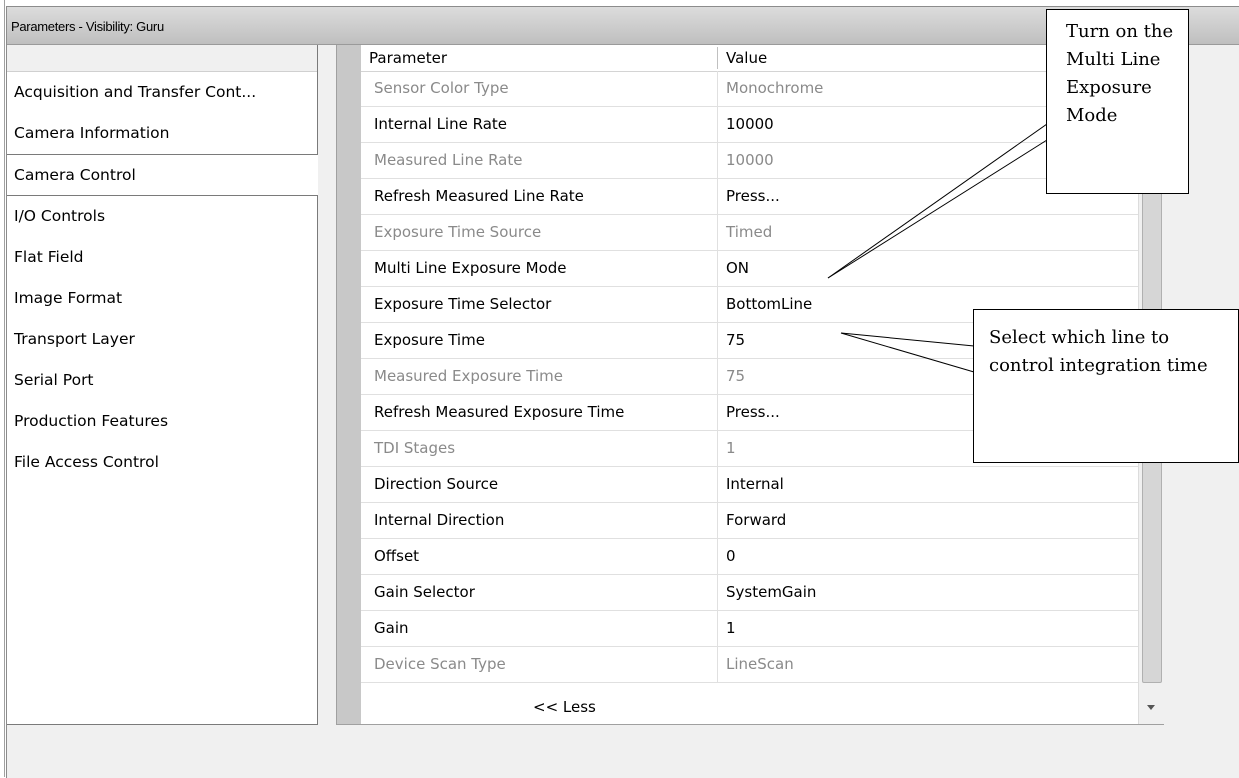 The width and height of the screenshot is (1239, 778). I want to click on window-title: Parameters - Visibility: Guru, so click(87, 26).